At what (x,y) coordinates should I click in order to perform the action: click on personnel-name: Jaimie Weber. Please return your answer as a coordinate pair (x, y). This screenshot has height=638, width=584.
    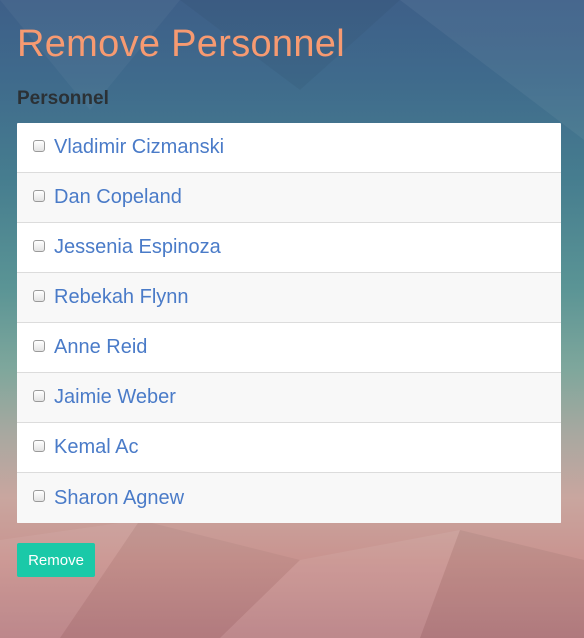
    Looking at the image, I should click on (115, 397).